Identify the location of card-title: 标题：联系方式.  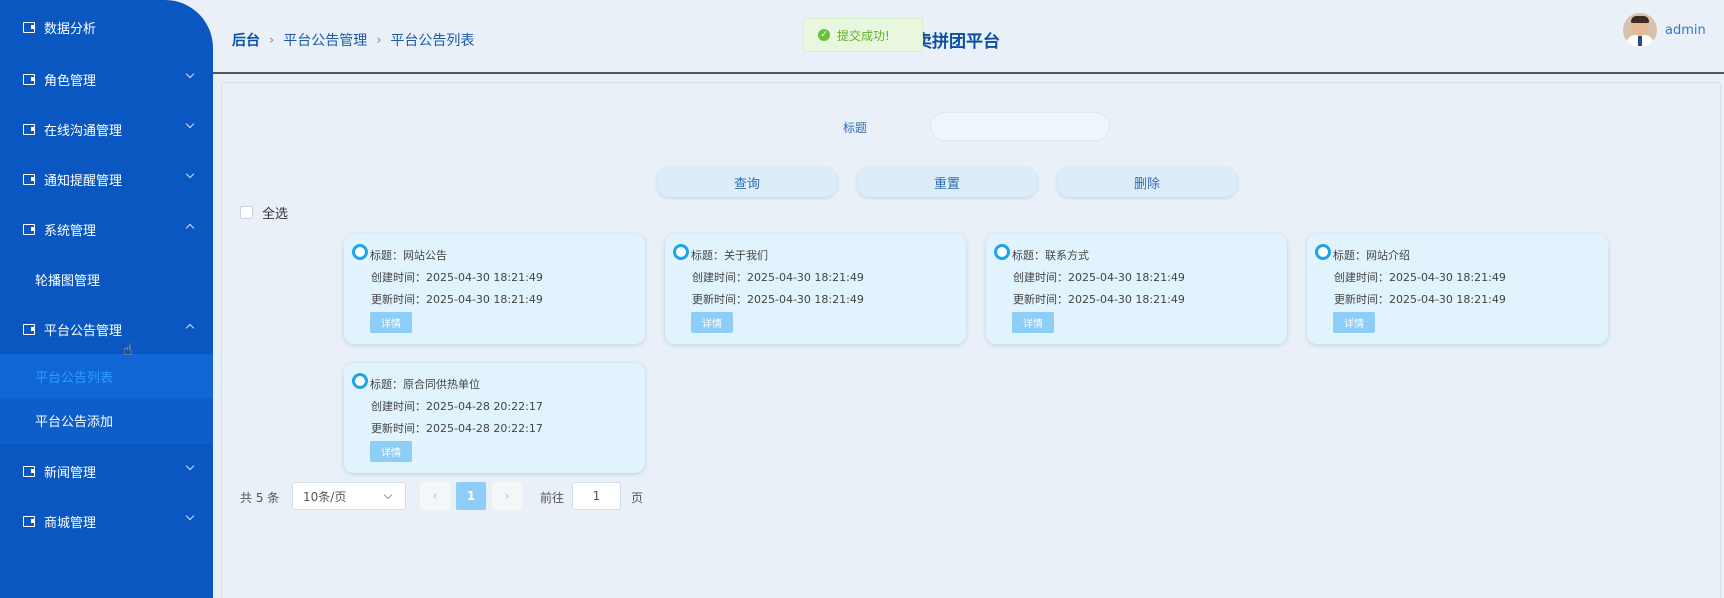
(1050, 255).